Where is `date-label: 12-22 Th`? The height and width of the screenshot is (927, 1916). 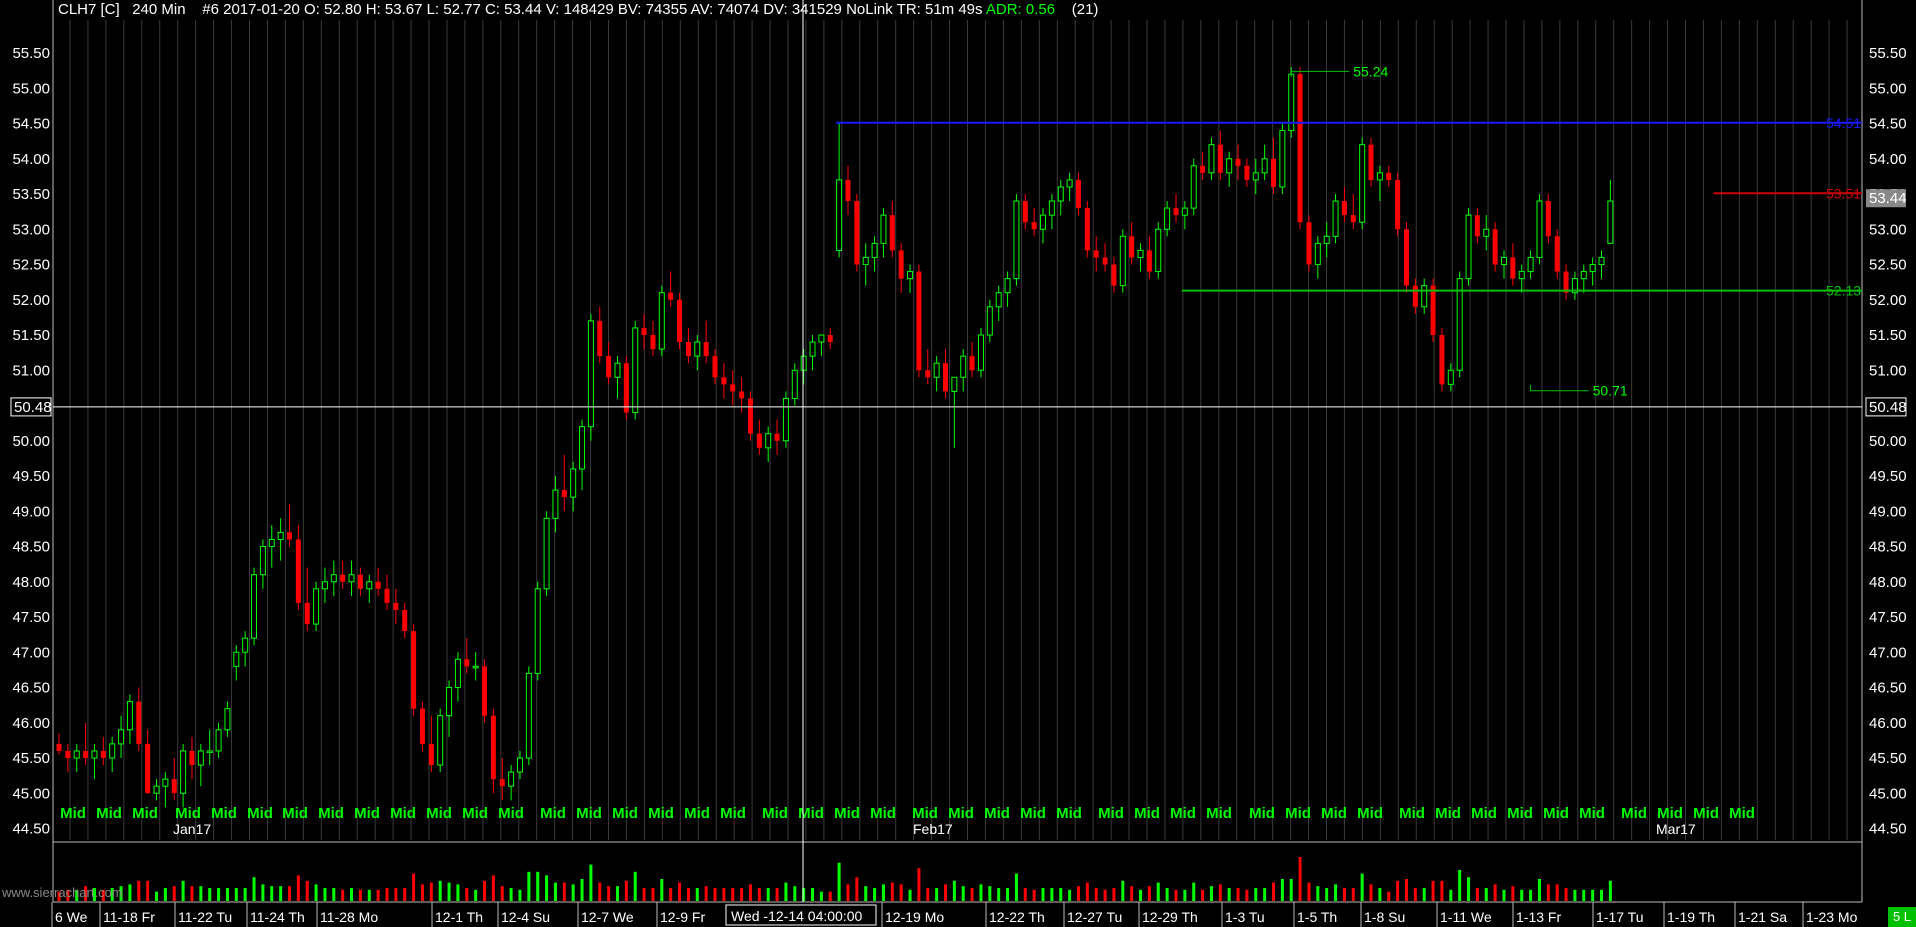
date-label: 12-22 Th is located at coordinates (1017, 917).